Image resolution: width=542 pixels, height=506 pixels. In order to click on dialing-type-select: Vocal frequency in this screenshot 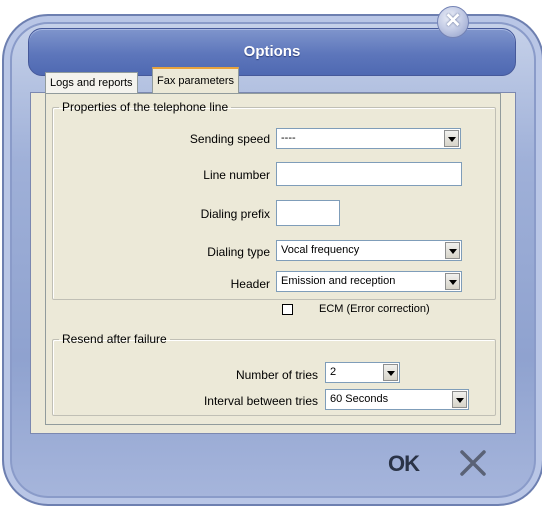, I will do `click(369, 250)`.